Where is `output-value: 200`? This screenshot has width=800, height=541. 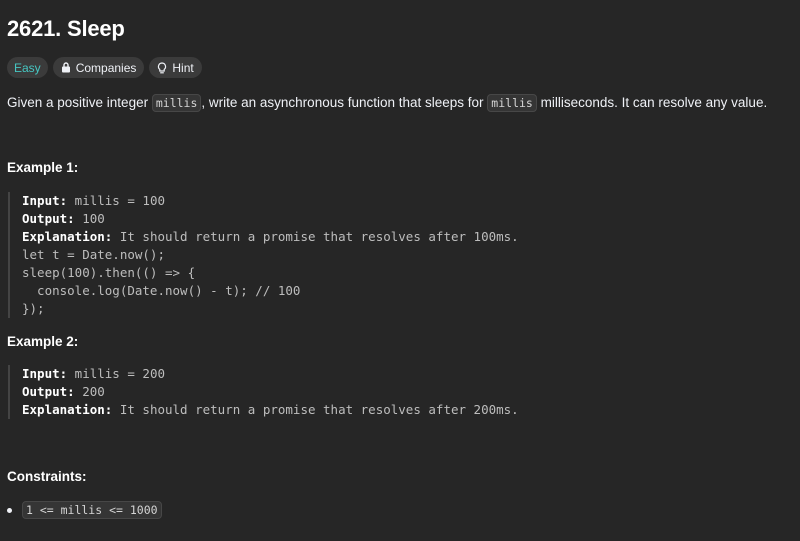
output-value: 200 is located at coordinates (89, 391).